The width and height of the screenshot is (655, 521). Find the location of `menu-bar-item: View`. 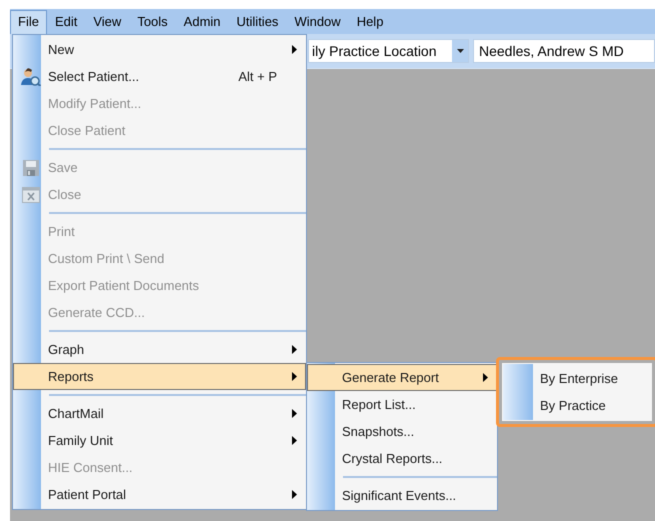

menu-bar-item: View is located at coordinates (107, 22).